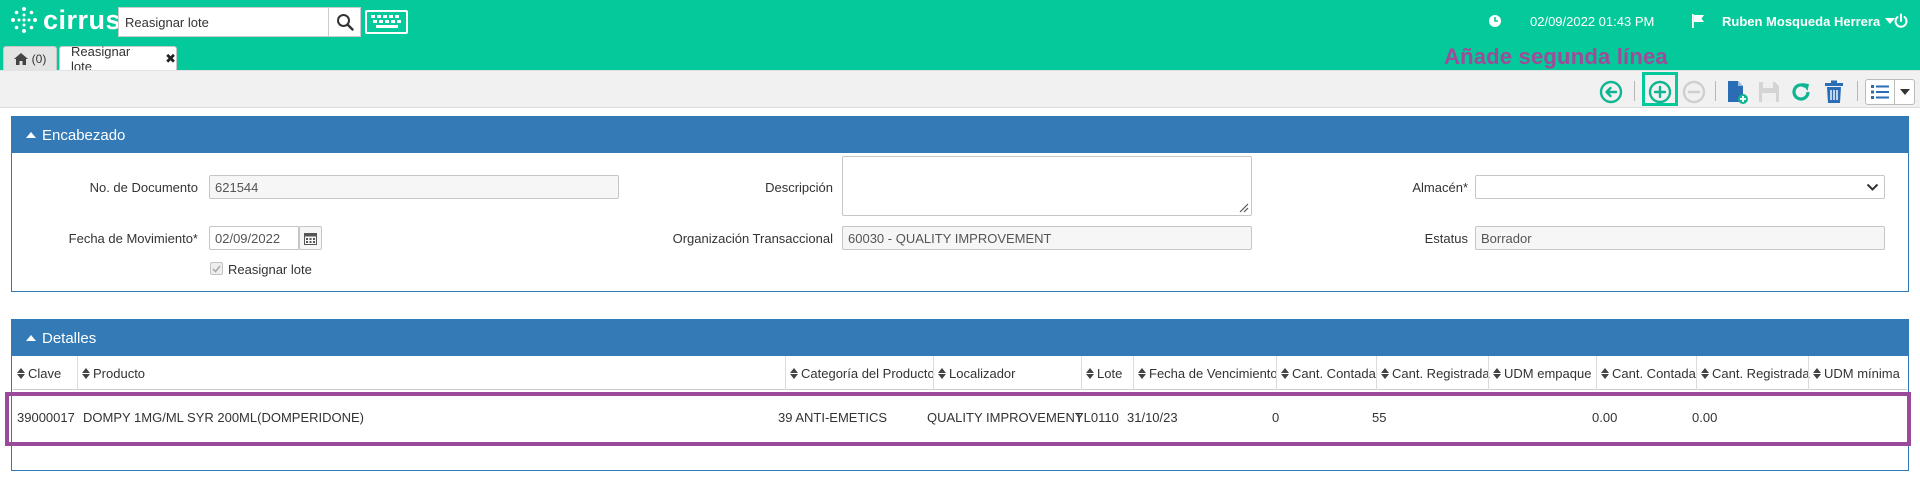  Describe the element at coordinates (1660, 89) in the screenshot. I see `add-line-highlight` at that location.